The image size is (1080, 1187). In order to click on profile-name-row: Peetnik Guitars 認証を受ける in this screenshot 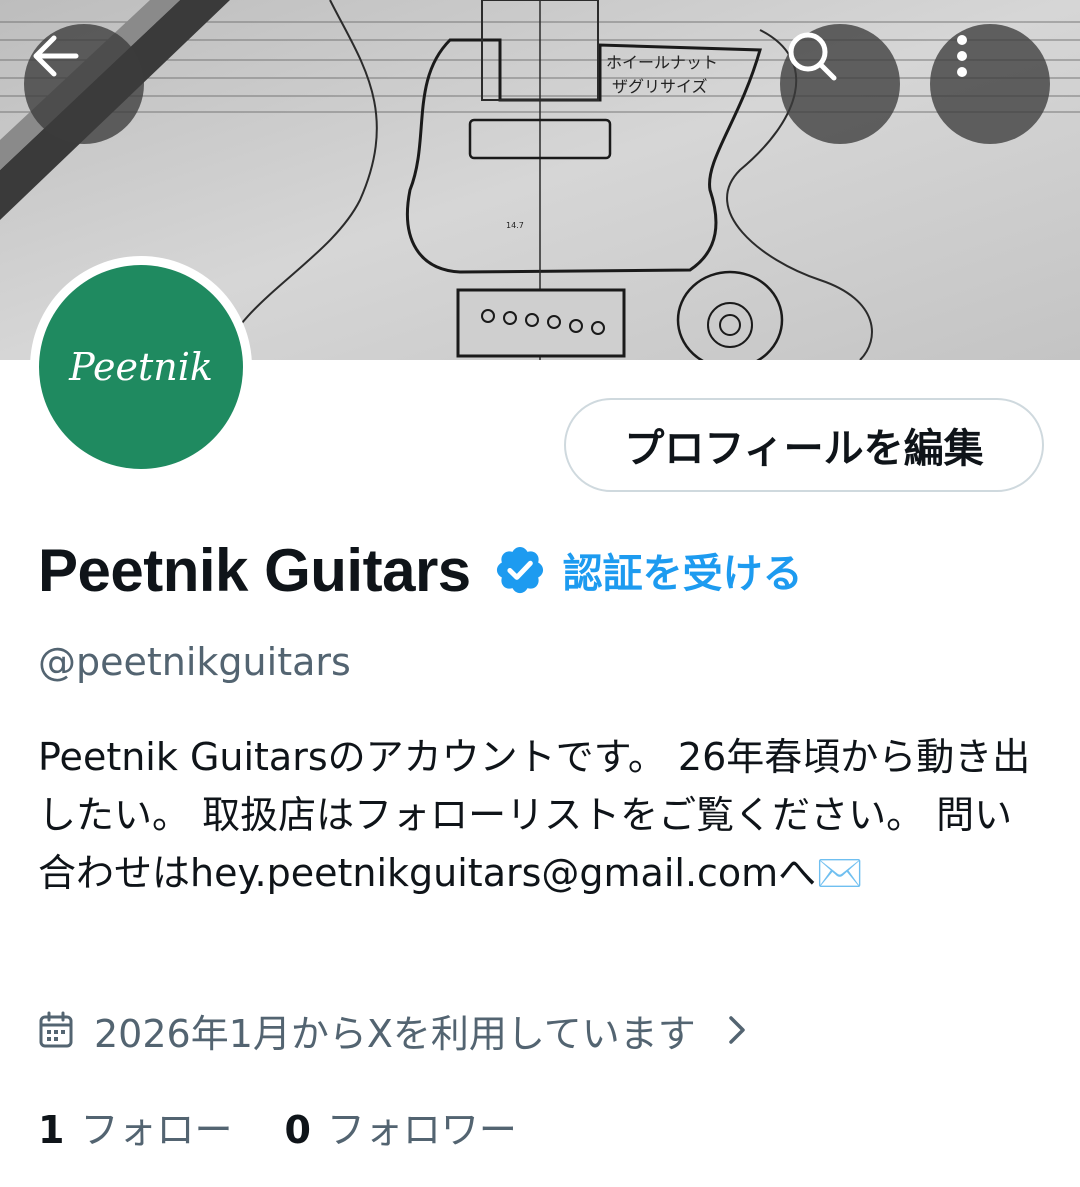, I will do `click(420, 570)`.